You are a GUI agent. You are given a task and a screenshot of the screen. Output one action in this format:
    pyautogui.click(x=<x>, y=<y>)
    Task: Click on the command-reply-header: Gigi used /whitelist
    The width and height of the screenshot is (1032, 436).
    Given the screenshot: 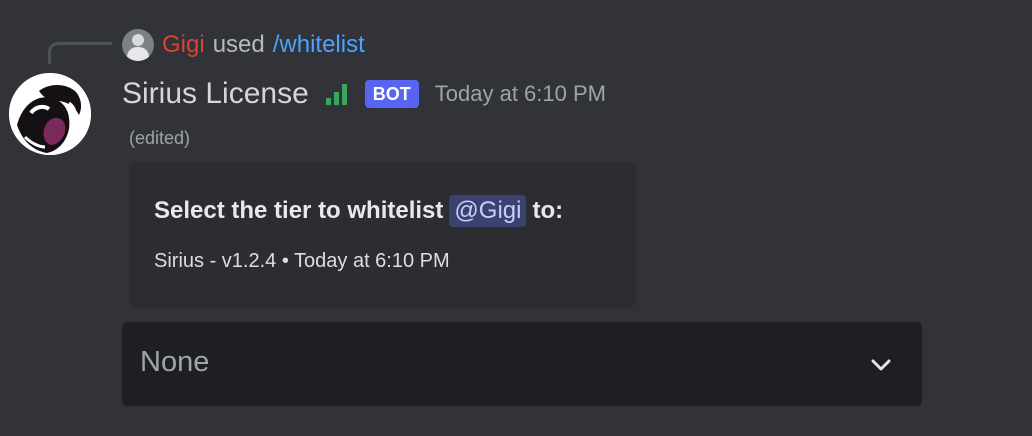 What is the action you would take?
    pyautogui.click(x=243, y=45)
    